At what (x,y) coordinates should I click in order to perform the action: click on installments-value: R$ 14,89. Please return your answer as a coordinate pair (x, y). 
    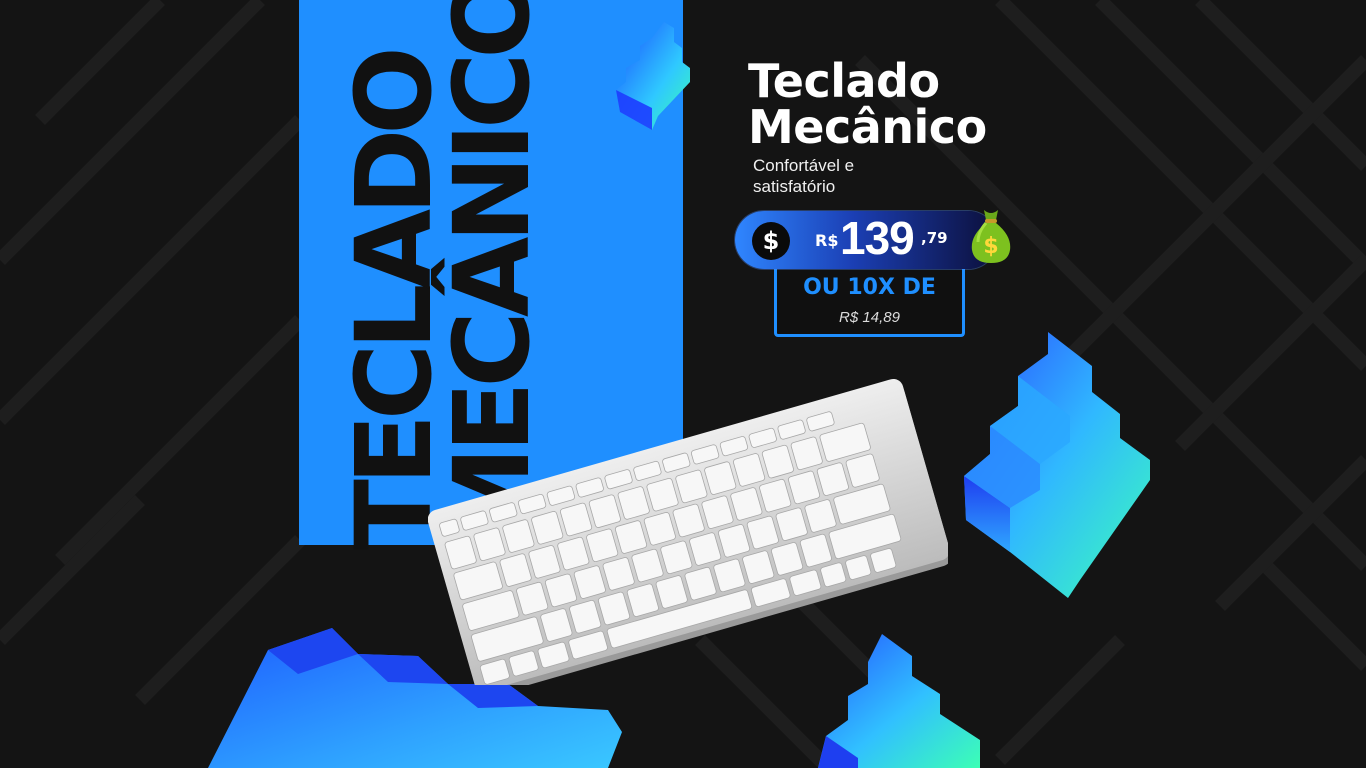
    Looking at the image, I should click on (869, 317).